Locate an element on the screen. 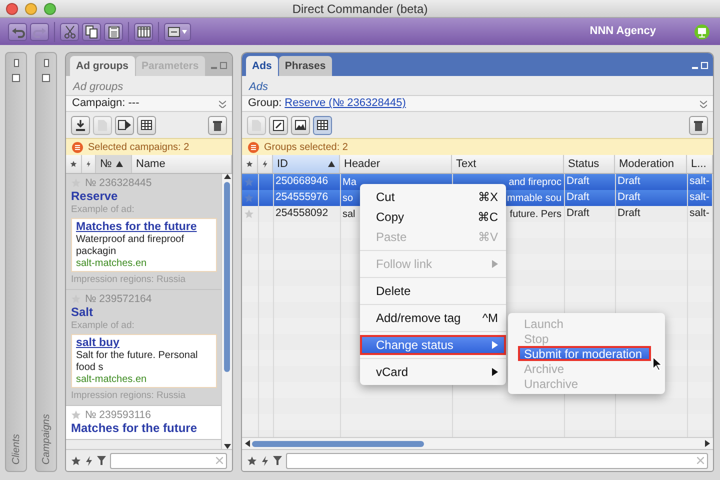  scroll-down-icon is located at coordinates (227, 446).